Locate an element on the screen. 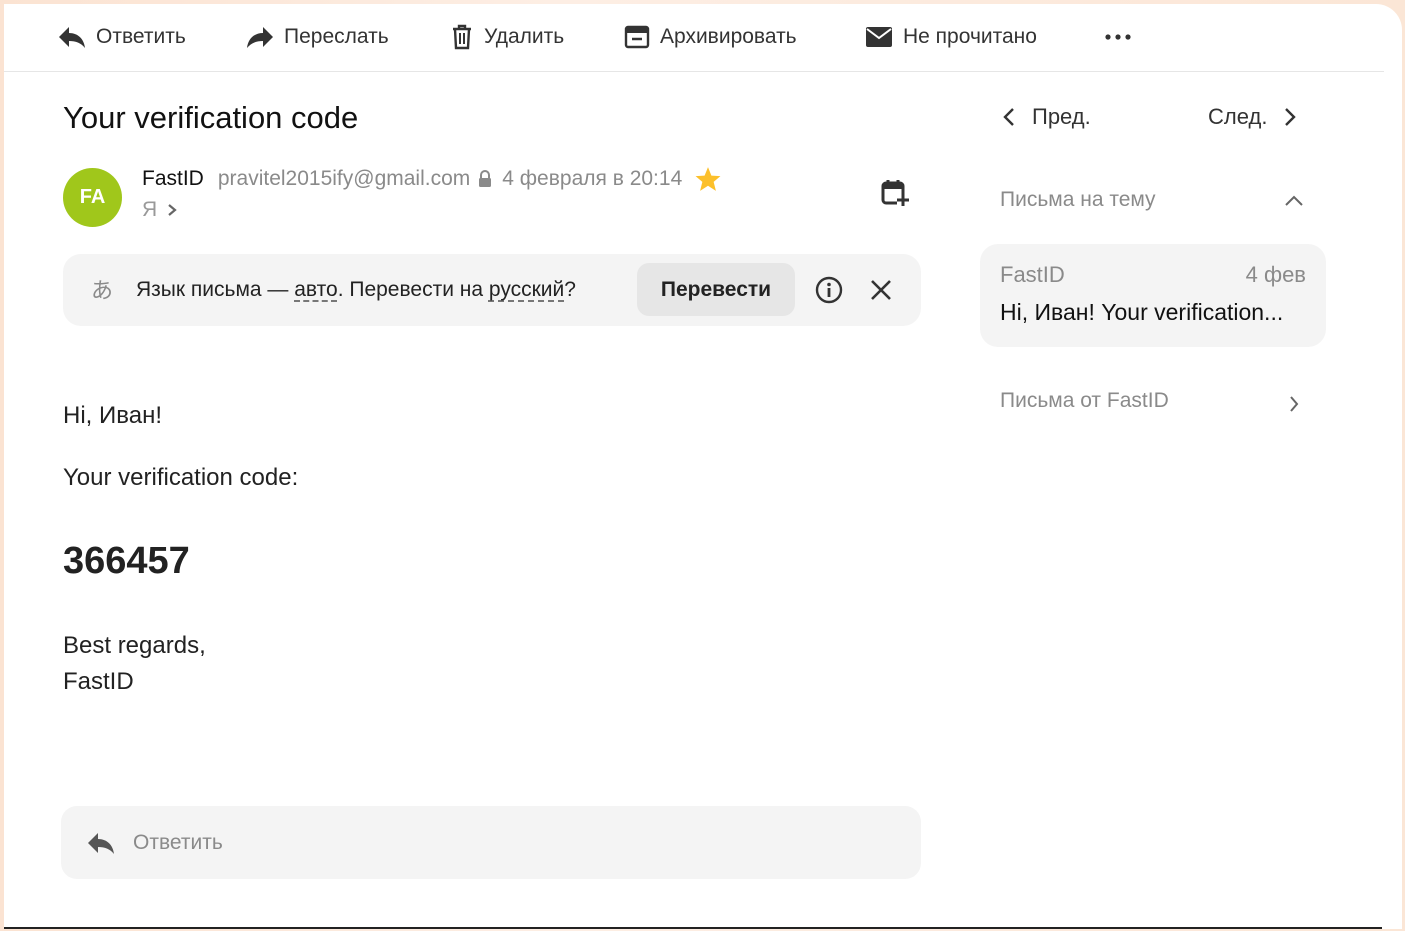 Image resolution: width=1405 pixels, height=931 pixels. prev-label: Пред. is located at coordinates (1061, 116).